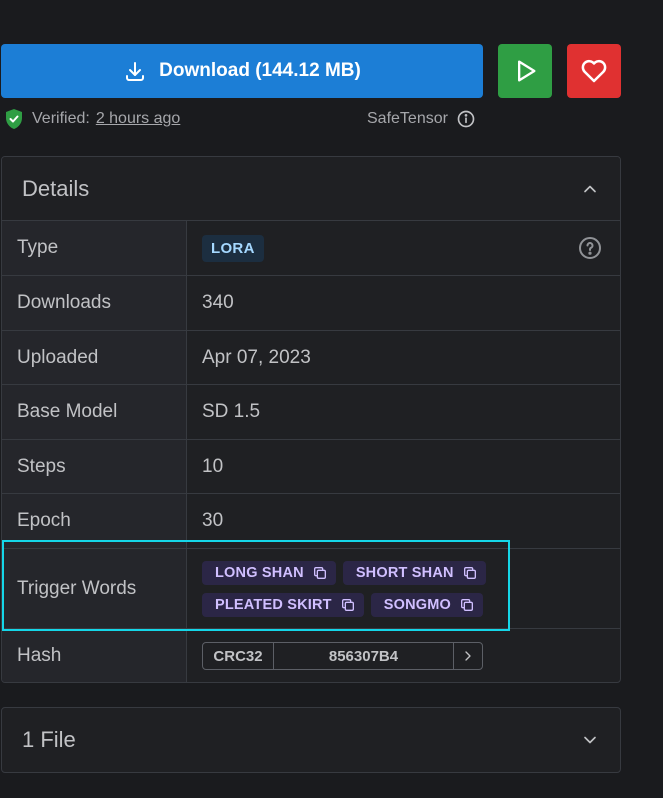  What do you see at coordinates (311, 189) in the screenshot?
I see `details-header: Details` at bounding box center [311, 189].